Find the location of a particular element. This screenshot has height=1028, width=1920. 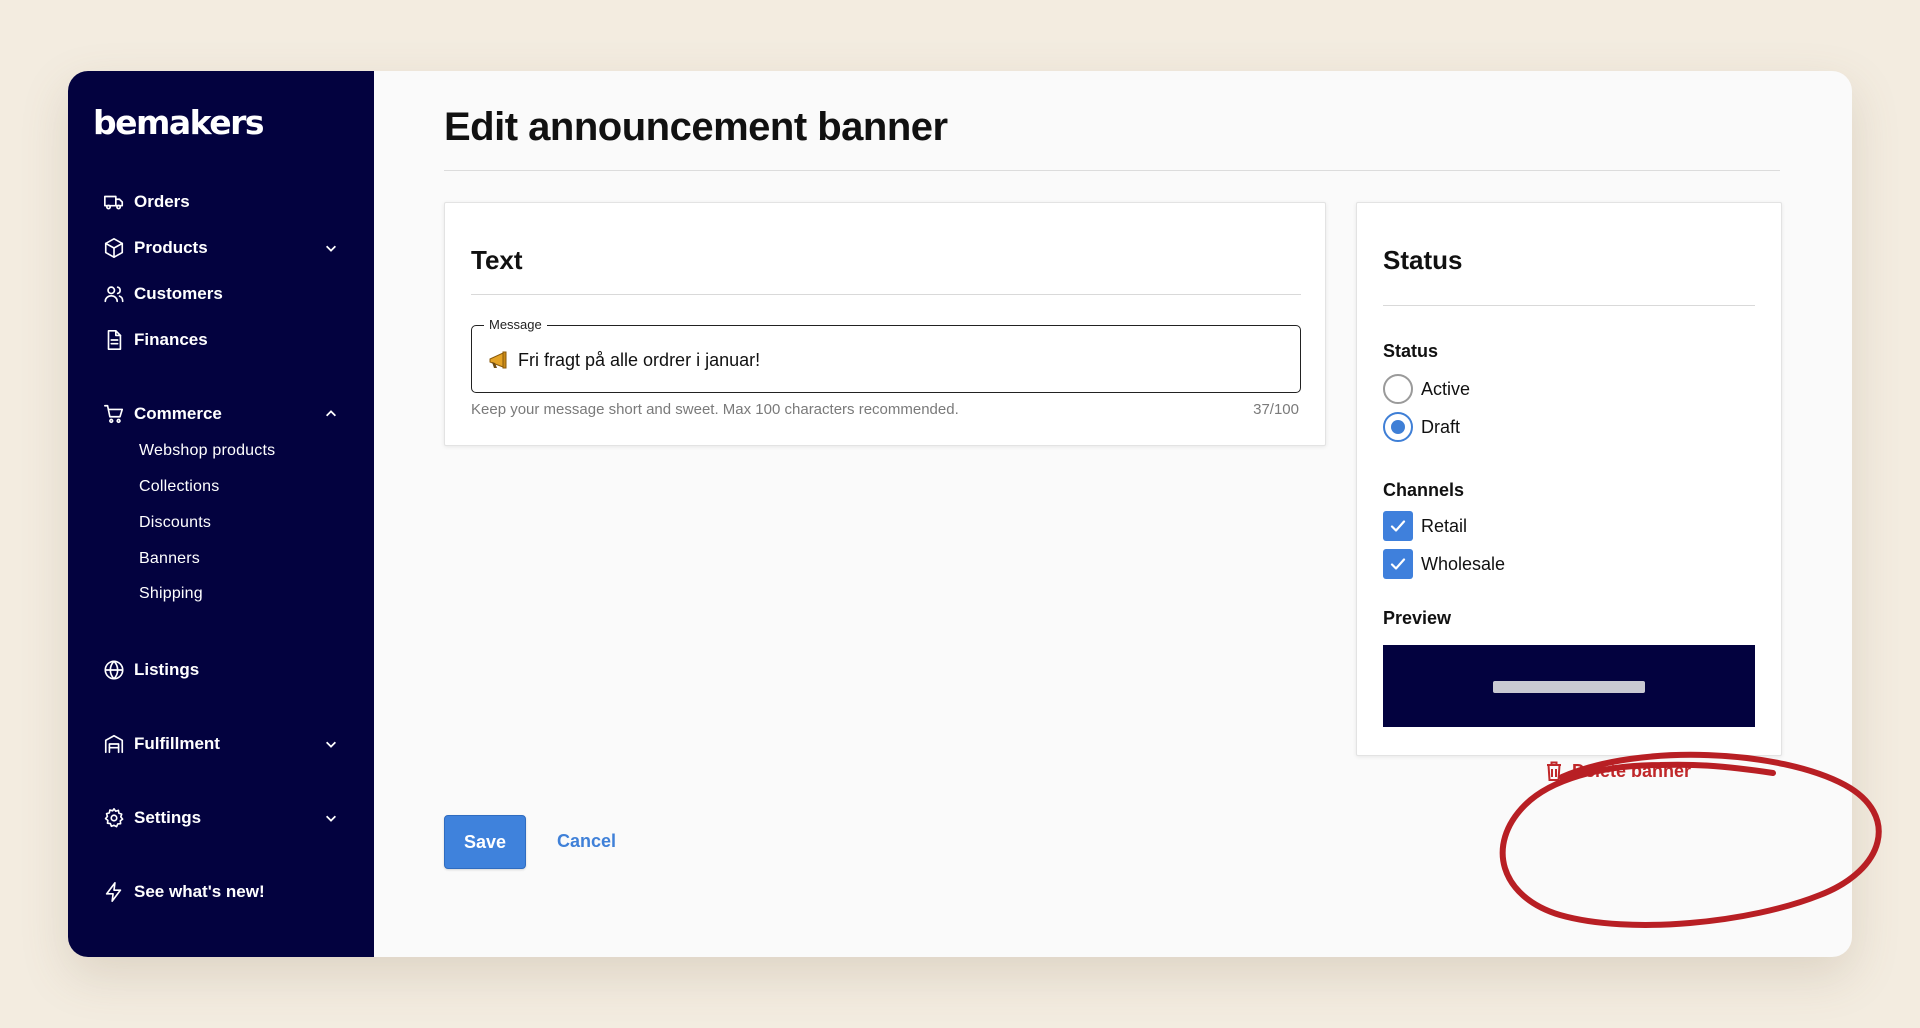

banner-preview is located at coordinates (1569, 686).